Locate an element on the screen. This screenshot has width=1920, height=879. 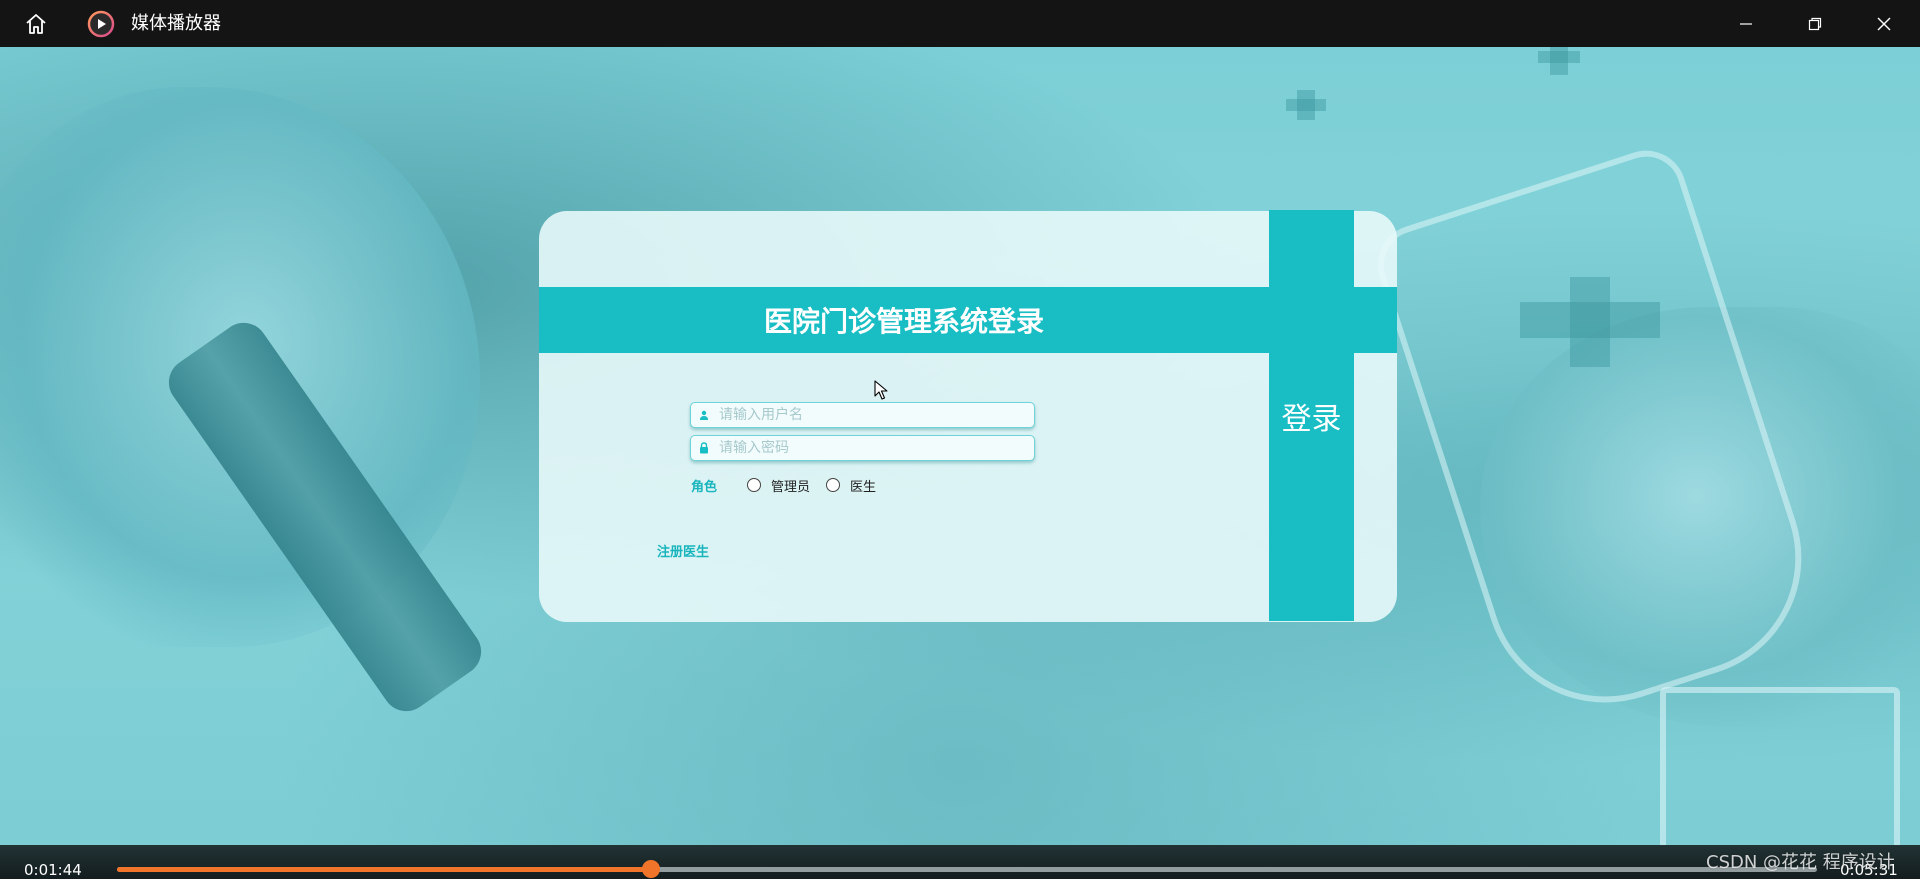
media-player-icon is located at coordinates (101, 24).